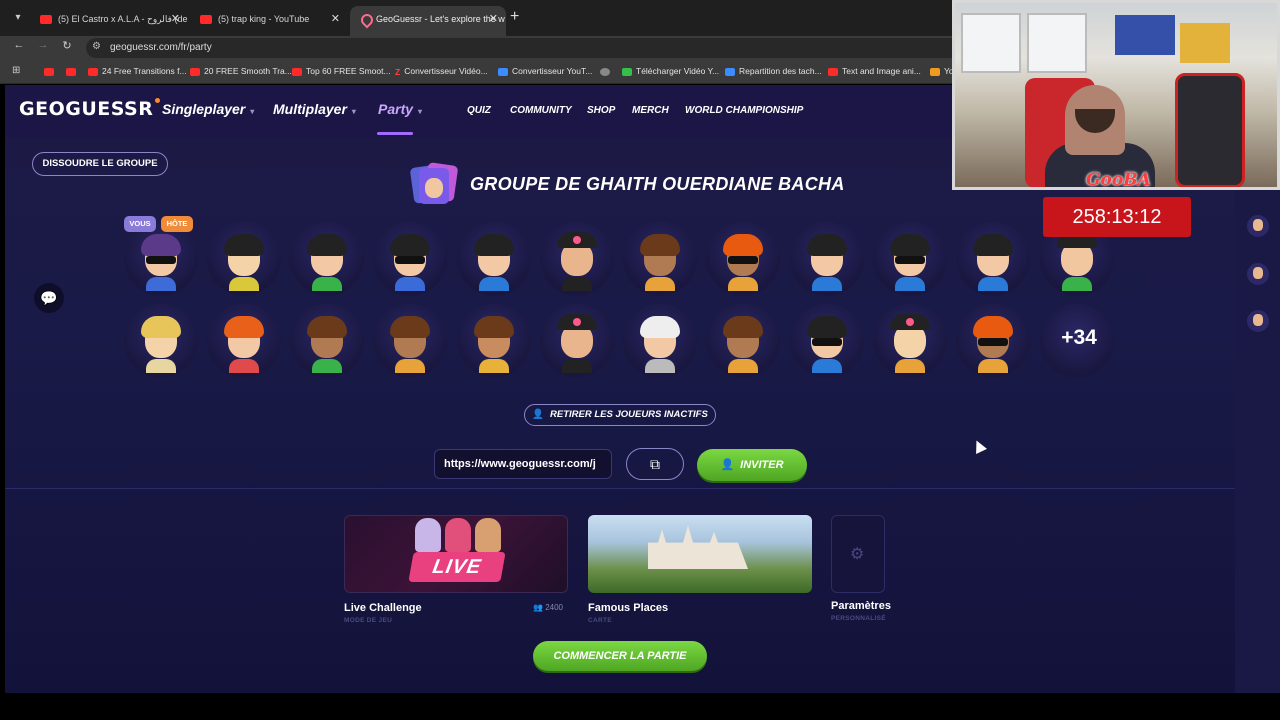 This screenshot has width=1280, height=720. I want to click on nav-party: Party ▾, so click(400, 109).